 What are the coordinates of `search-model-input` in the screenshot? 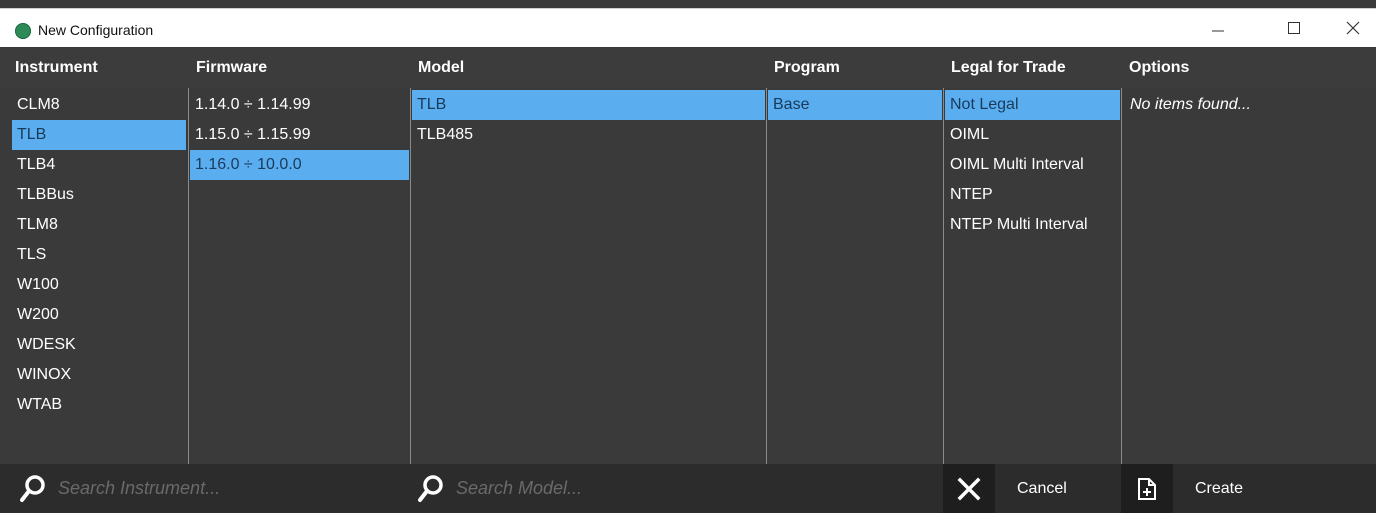 It's located at (606, 488).